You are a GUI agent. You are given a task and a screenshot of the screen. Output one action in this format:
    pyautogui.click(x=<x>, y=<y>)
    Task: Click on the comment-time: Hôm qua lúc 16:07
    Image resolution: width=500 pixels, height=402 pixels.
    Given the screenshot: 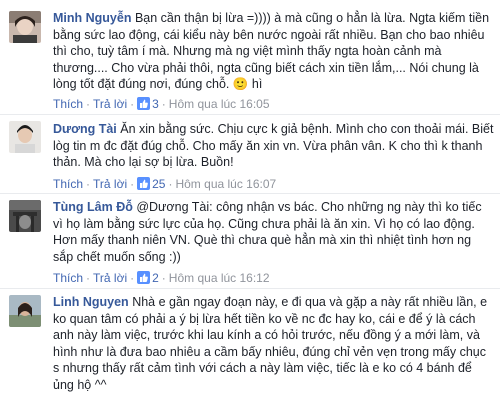 What is the action you would take?
    pyautogui.click(x=225, y=184)
    